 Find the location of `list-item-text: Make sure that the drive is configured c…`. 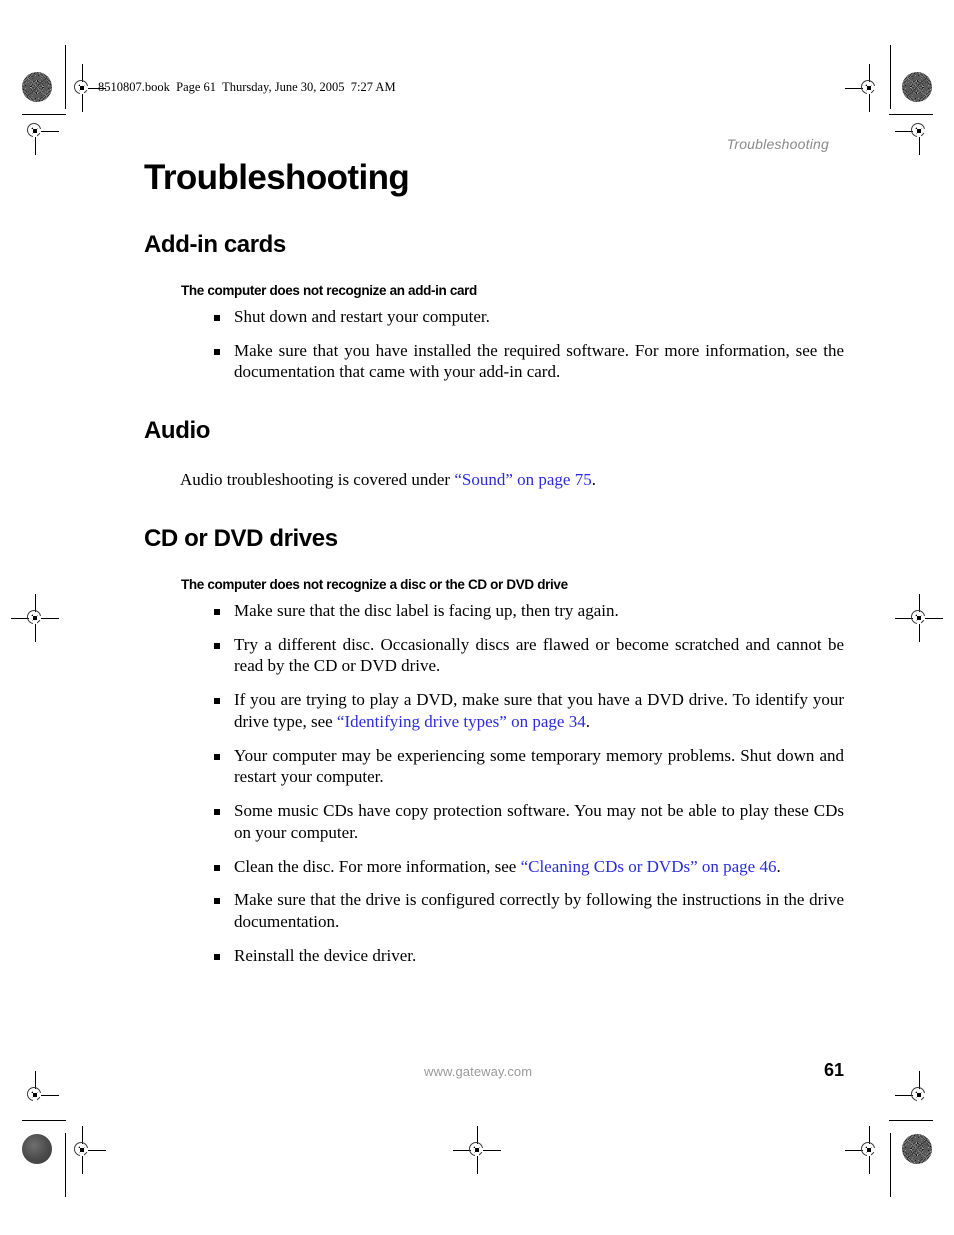

list-item-text: Make sure that the drive is configured c… is located at coordinates (539, 910).